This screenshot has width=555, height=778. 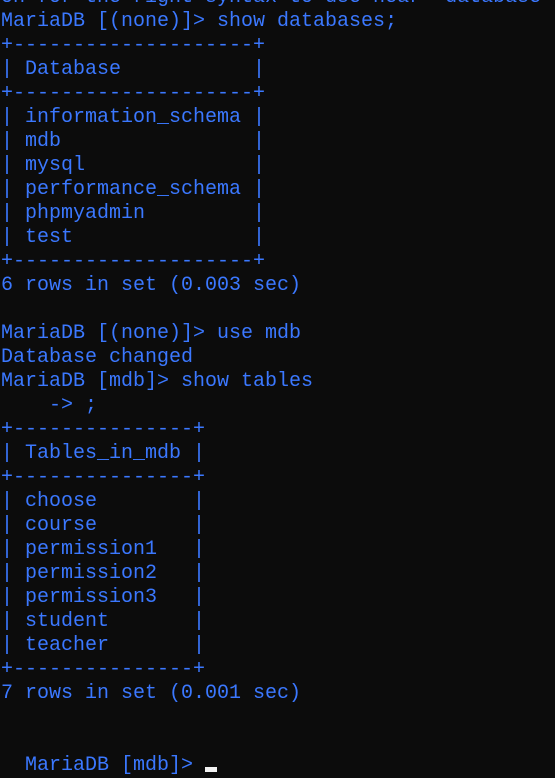 What do you see at coordinates (133, 117) in the screenshot?
I see `terminal-line: | information_schema |` at bounding box center [133, 117].